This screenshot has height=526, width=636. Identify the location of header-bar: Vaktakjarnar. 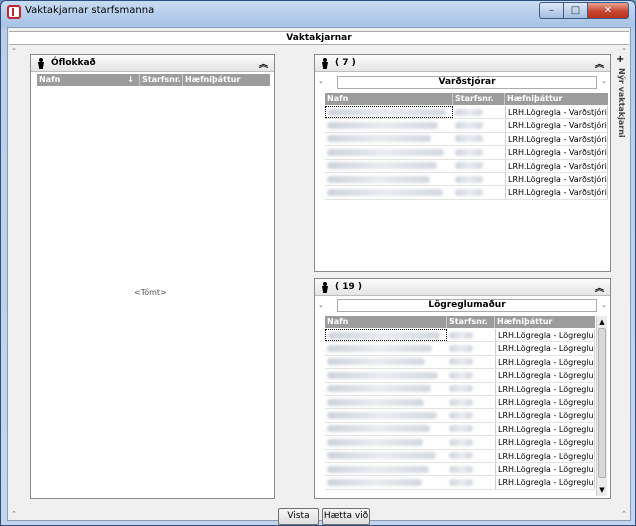
(319, 38).